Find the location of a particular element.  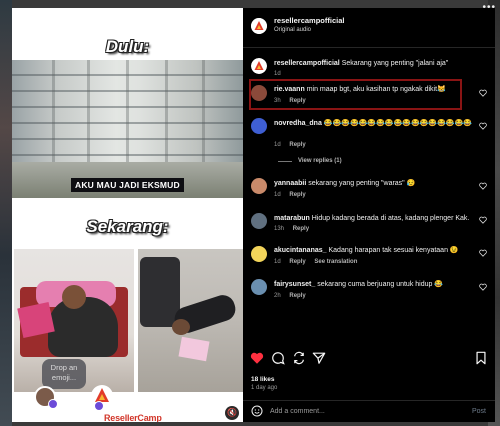

add-comment-bar: Add a comment... Post is located at coordinates (369, 411).